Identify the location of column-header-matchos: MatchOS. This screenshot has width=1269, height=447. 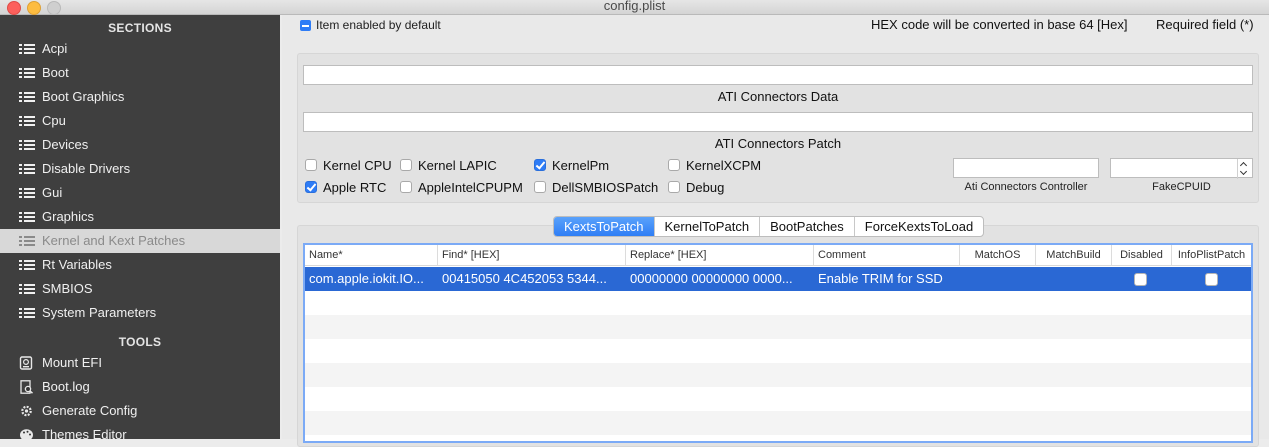
(998, 255).